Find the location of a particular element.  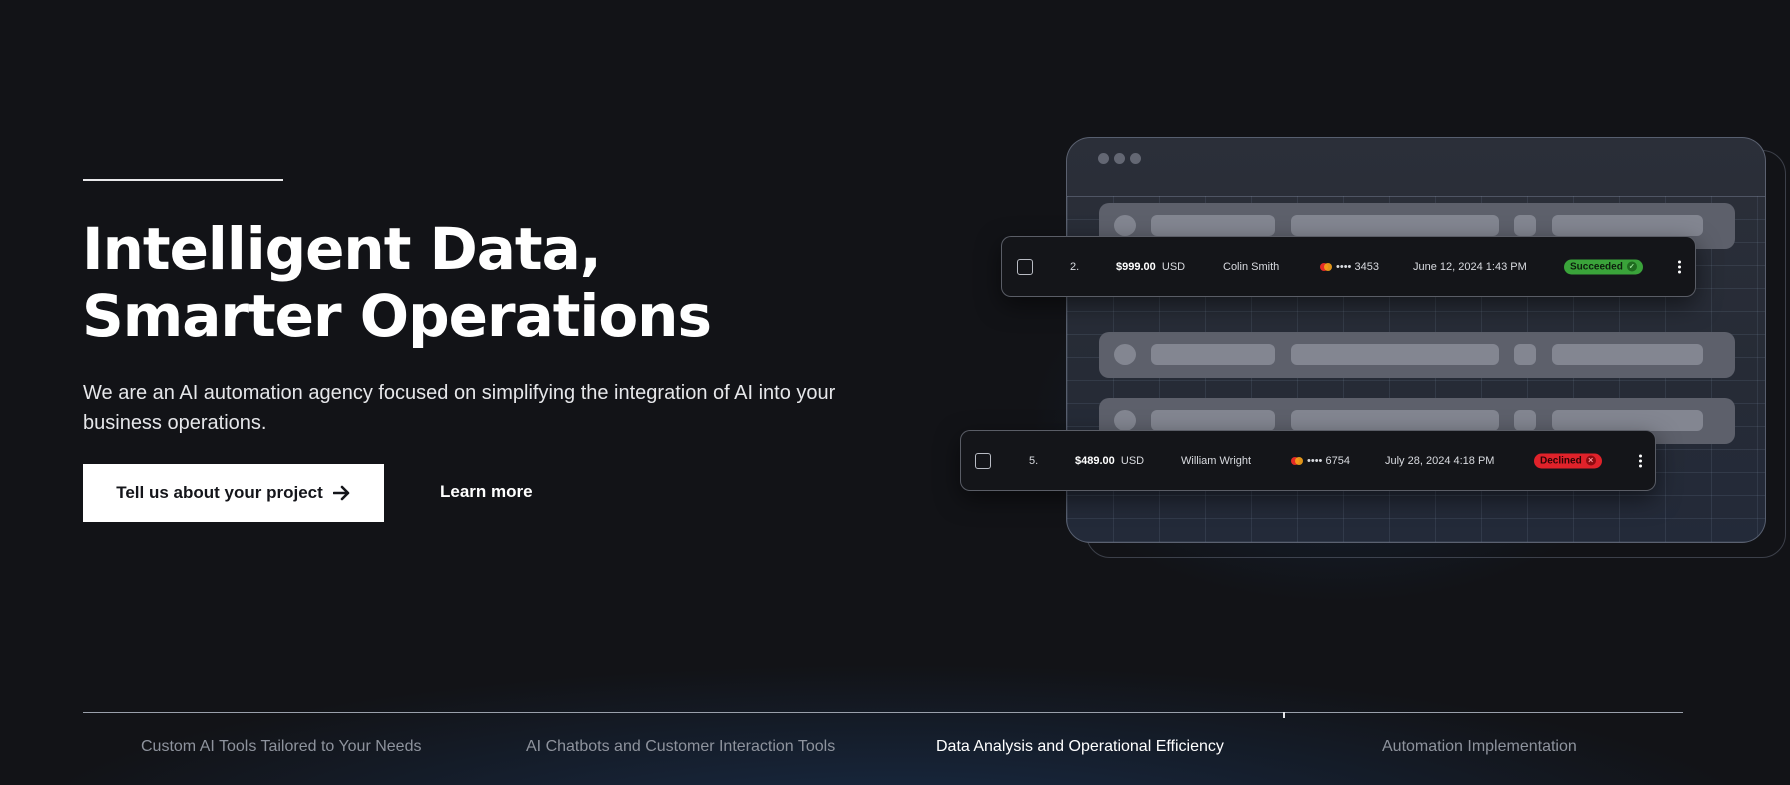

project-inquiry-button: Tell us about your project is located at coordinates (233, 493).